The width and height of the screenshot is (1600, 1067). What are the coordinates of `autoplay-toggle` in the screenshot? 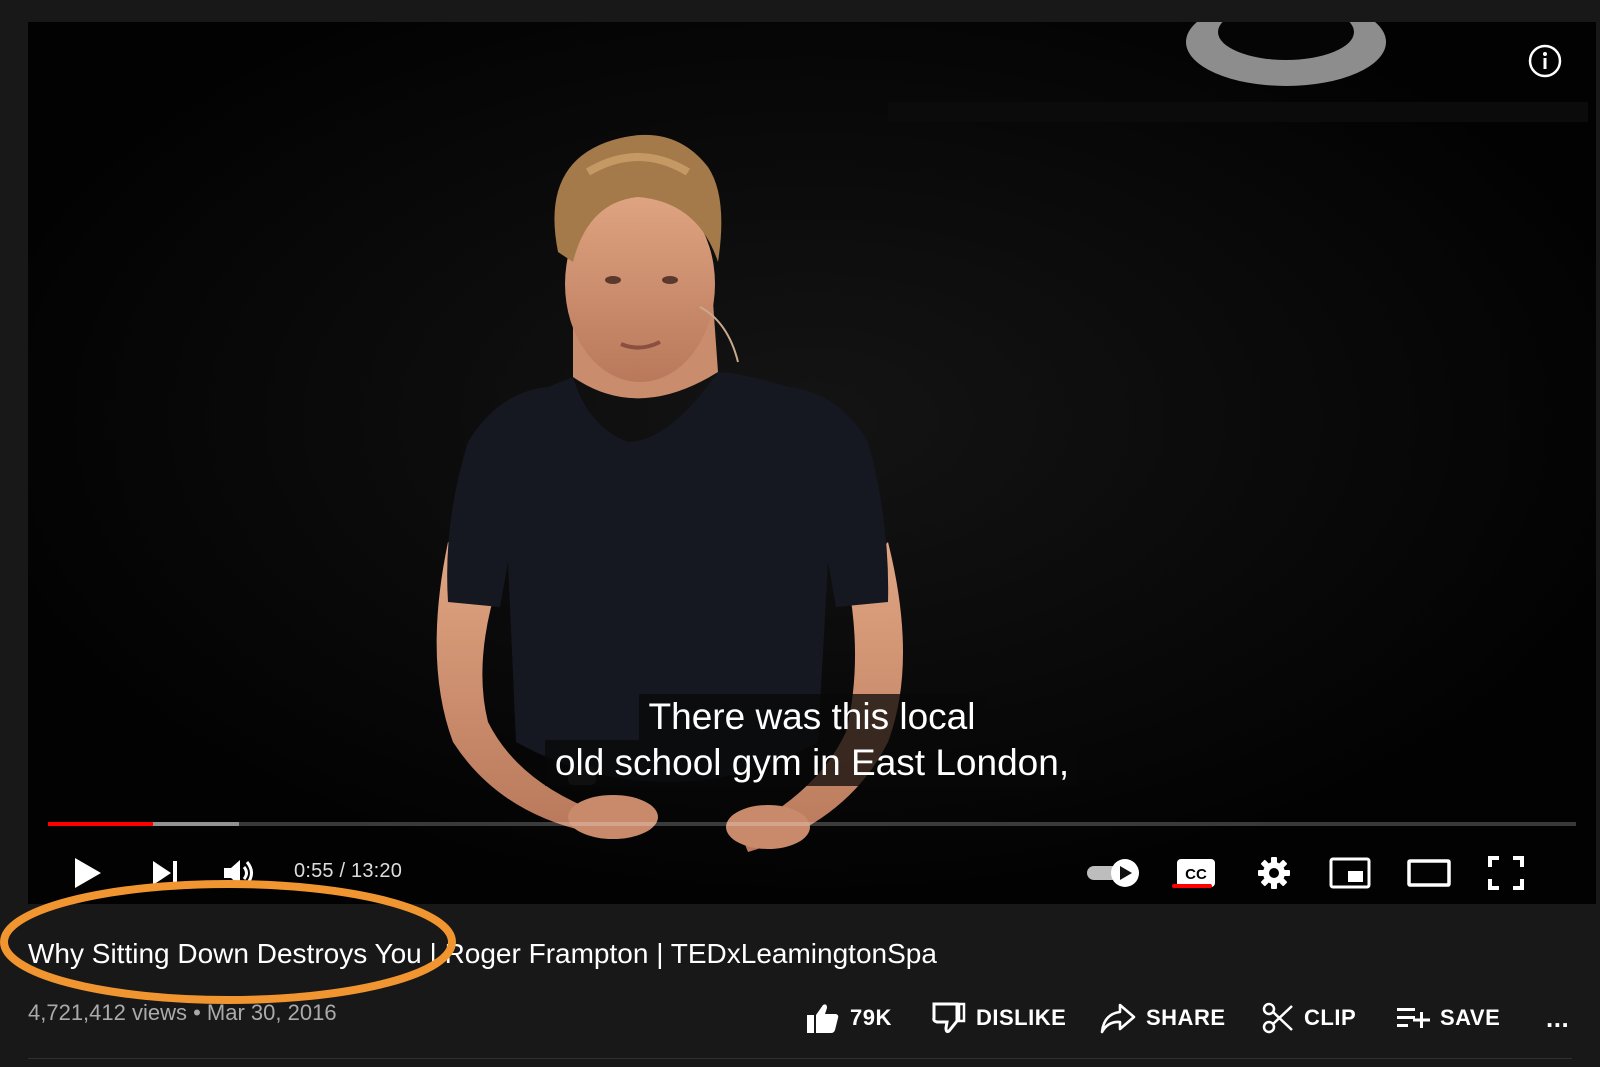 It's located at (1114, 873).